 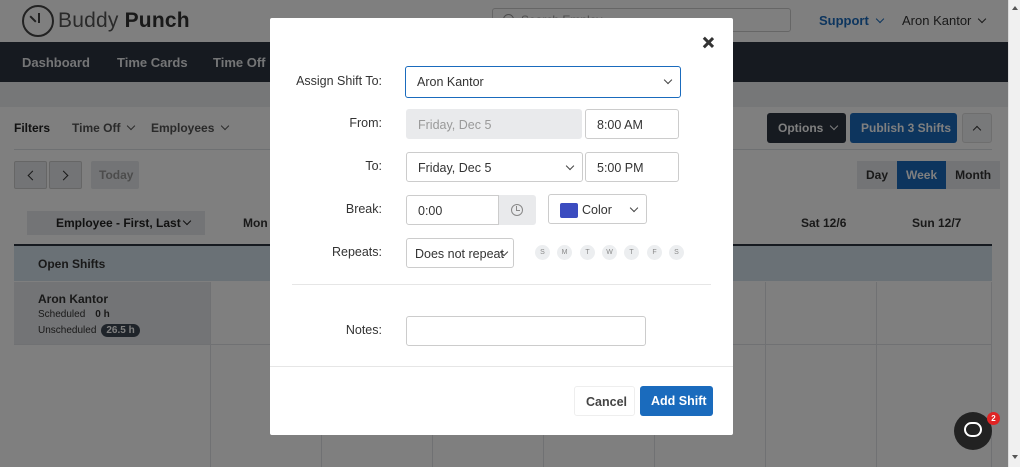 I want to click on modal-divider, so click(x=501, y=284).